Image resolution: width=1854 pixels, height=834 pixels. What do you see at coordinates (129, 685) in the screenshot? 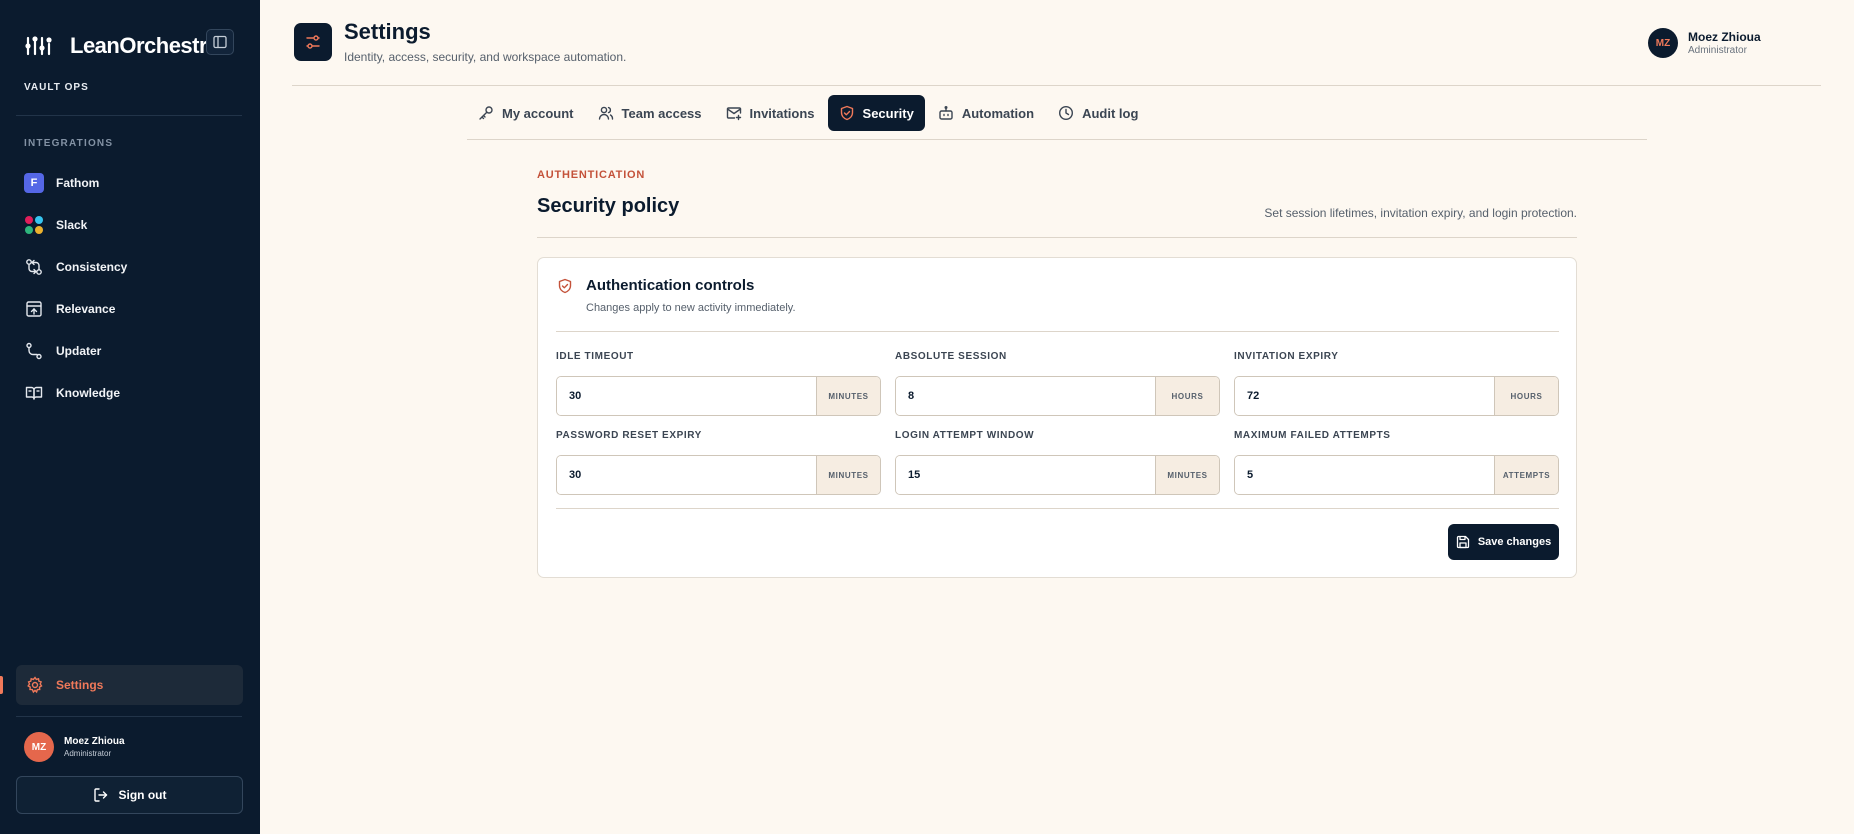
I see `sidebar-item-settings: Settings` at bounding box center [129, 685].